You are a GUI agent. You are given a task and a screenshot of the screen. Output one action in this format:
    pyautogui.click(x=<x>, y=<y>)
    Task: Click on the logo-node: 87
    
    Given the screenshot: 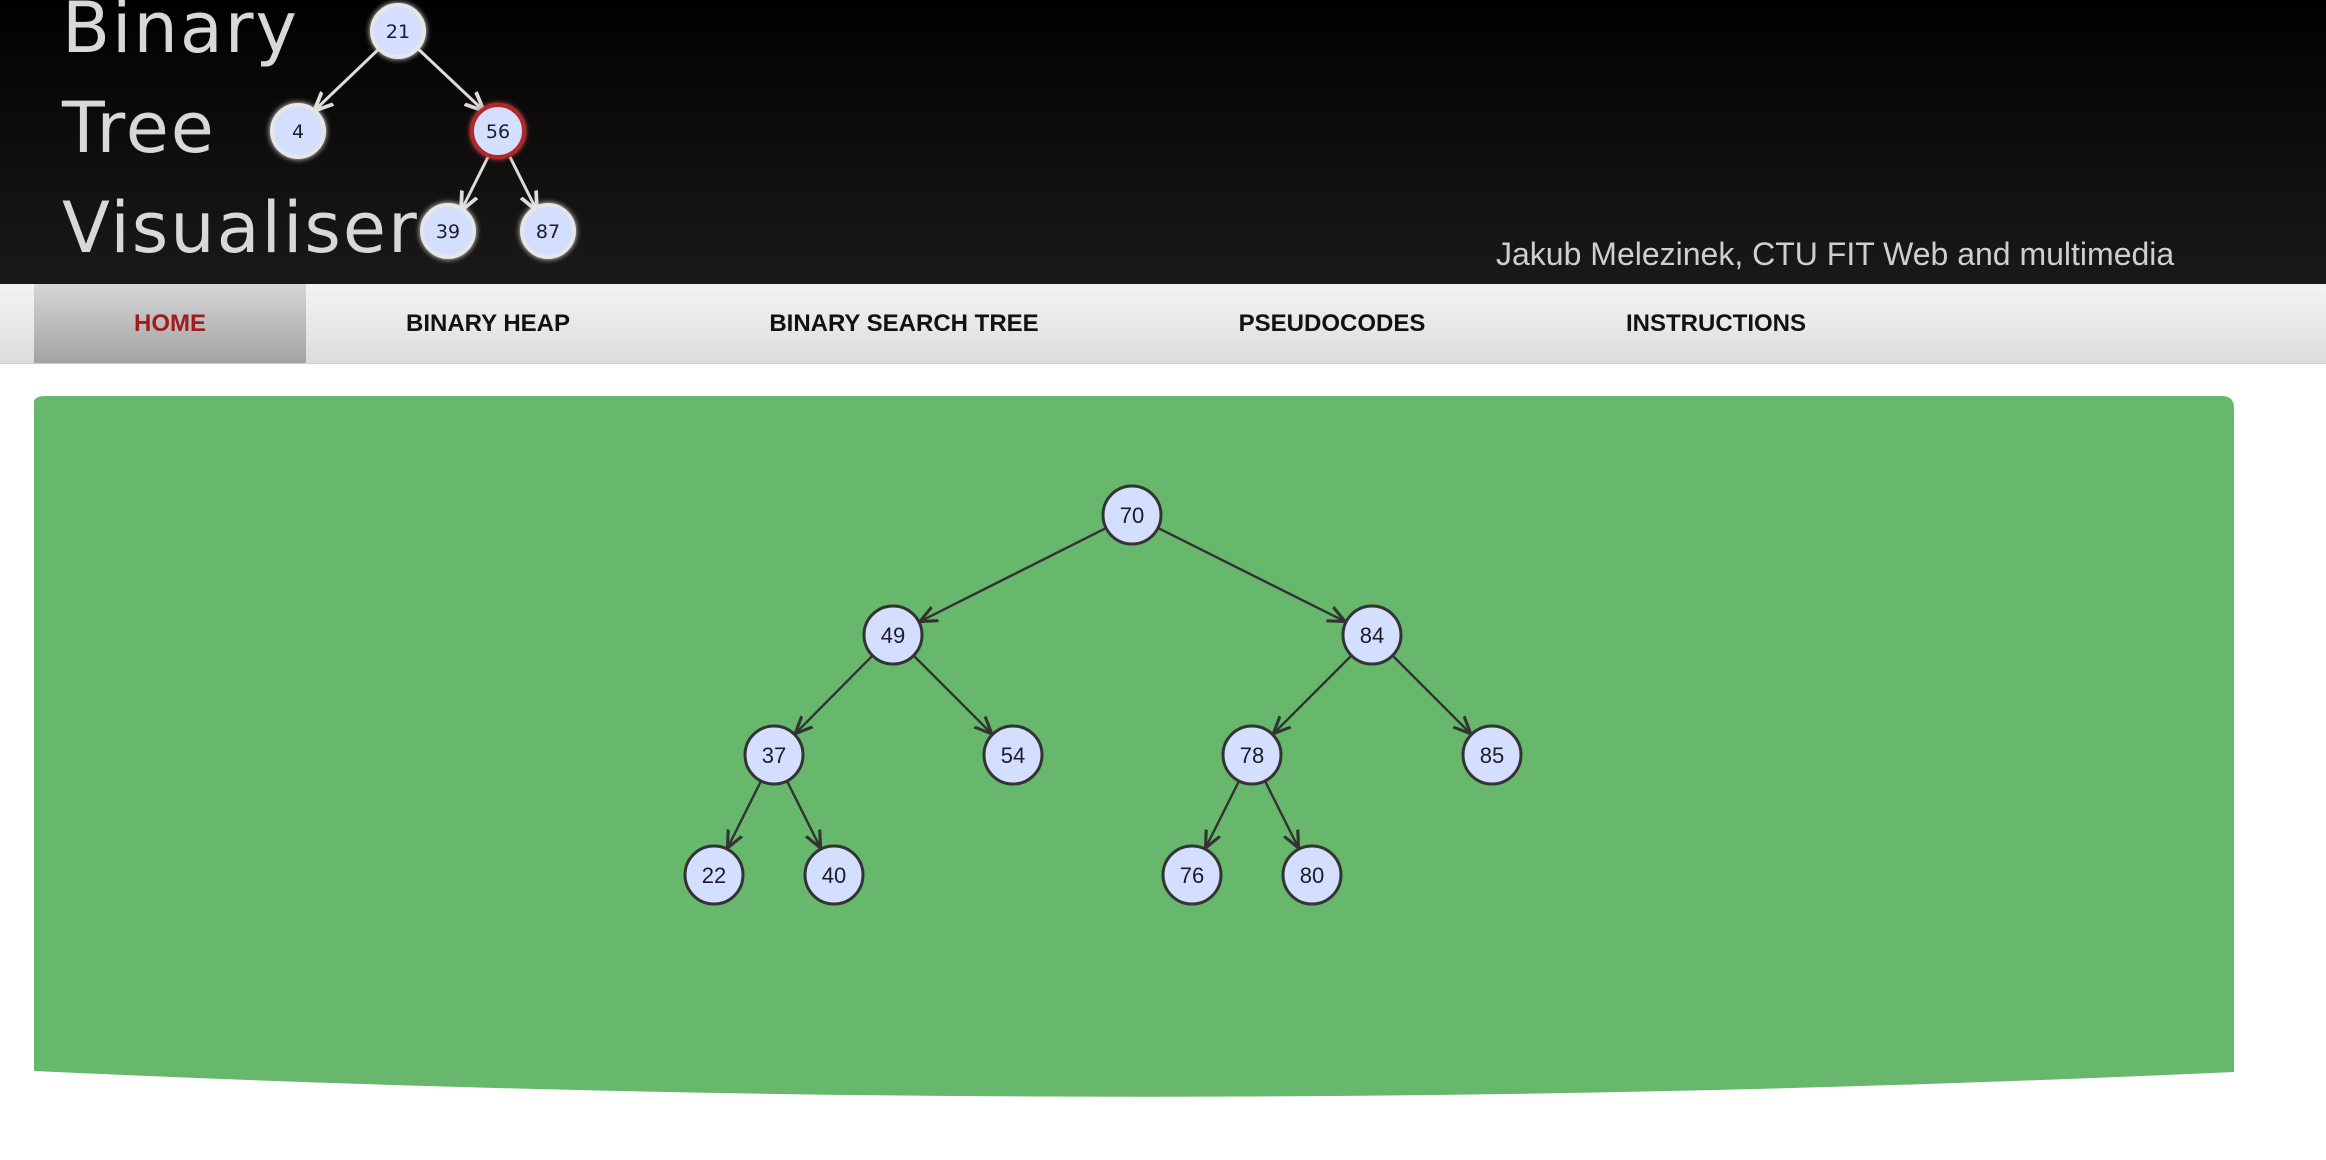 What is the action you would take?
    pyautogui.click(x=548, y=231)
    